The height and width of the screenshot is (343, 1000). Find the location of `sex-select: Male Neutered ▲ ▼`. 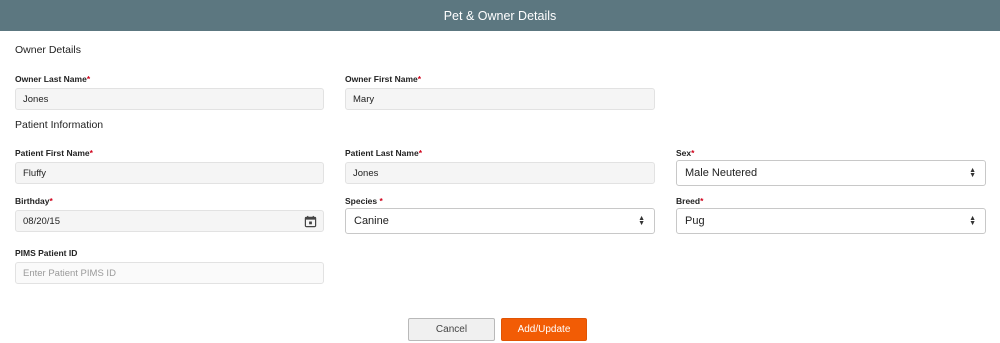

sex-select: Male Neutered ▲ ▼ is located at coordinates (831, 173).